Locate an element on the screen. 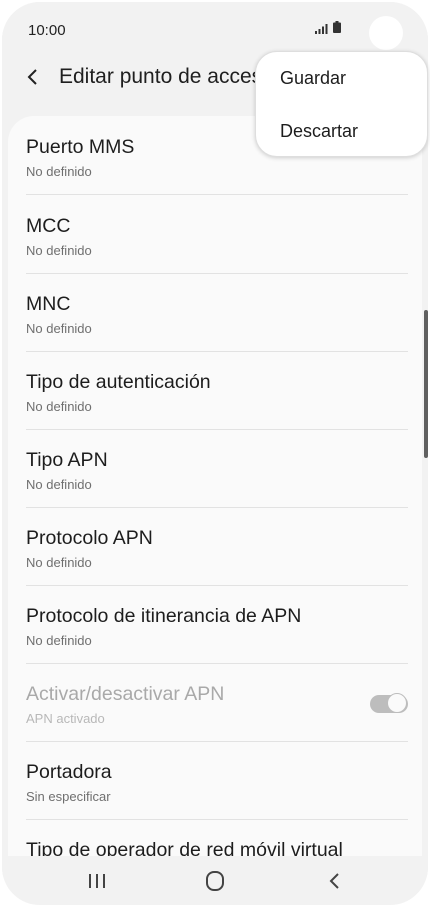 The width and height of the screenshot is (430, 907). menu-item-guardar: Guardar is located at coordinates (341, 79).